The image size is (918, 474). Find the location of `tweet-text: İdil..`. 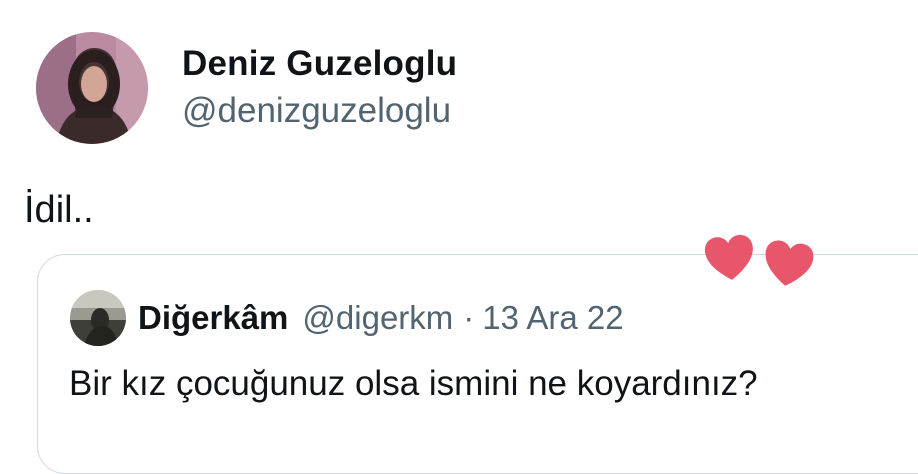

tweet-text: İdil.. is located at coordinates (59, 210).